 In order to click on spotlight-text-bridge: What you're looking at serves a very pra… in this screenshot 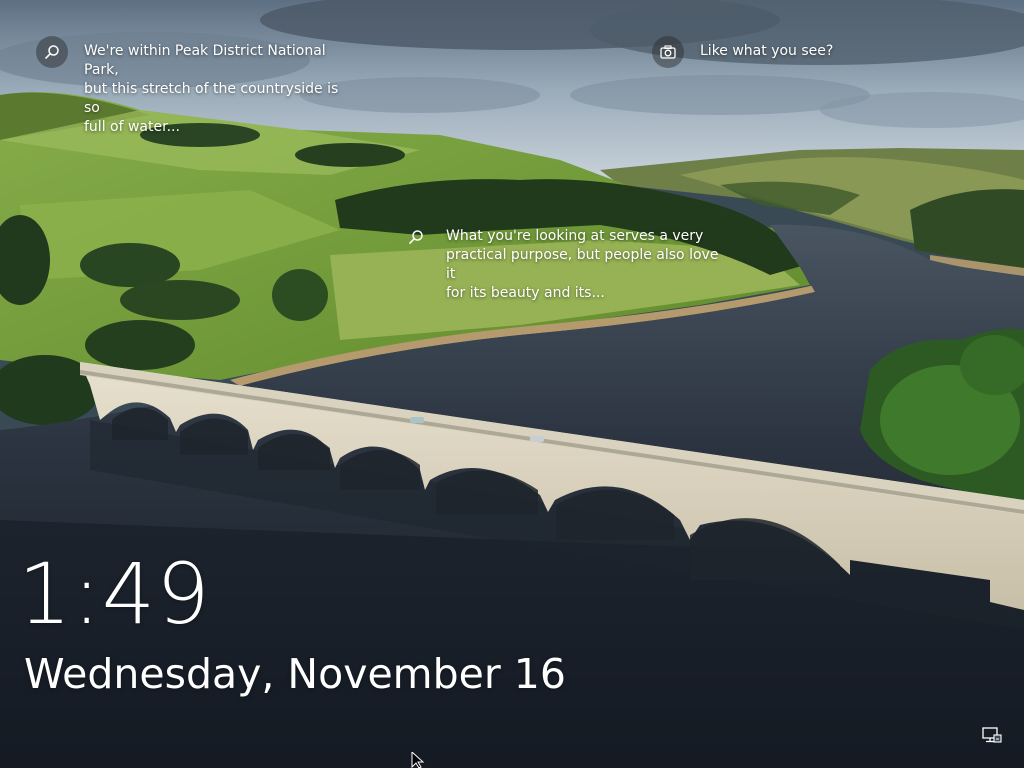, I will do `click(585, 265)`.